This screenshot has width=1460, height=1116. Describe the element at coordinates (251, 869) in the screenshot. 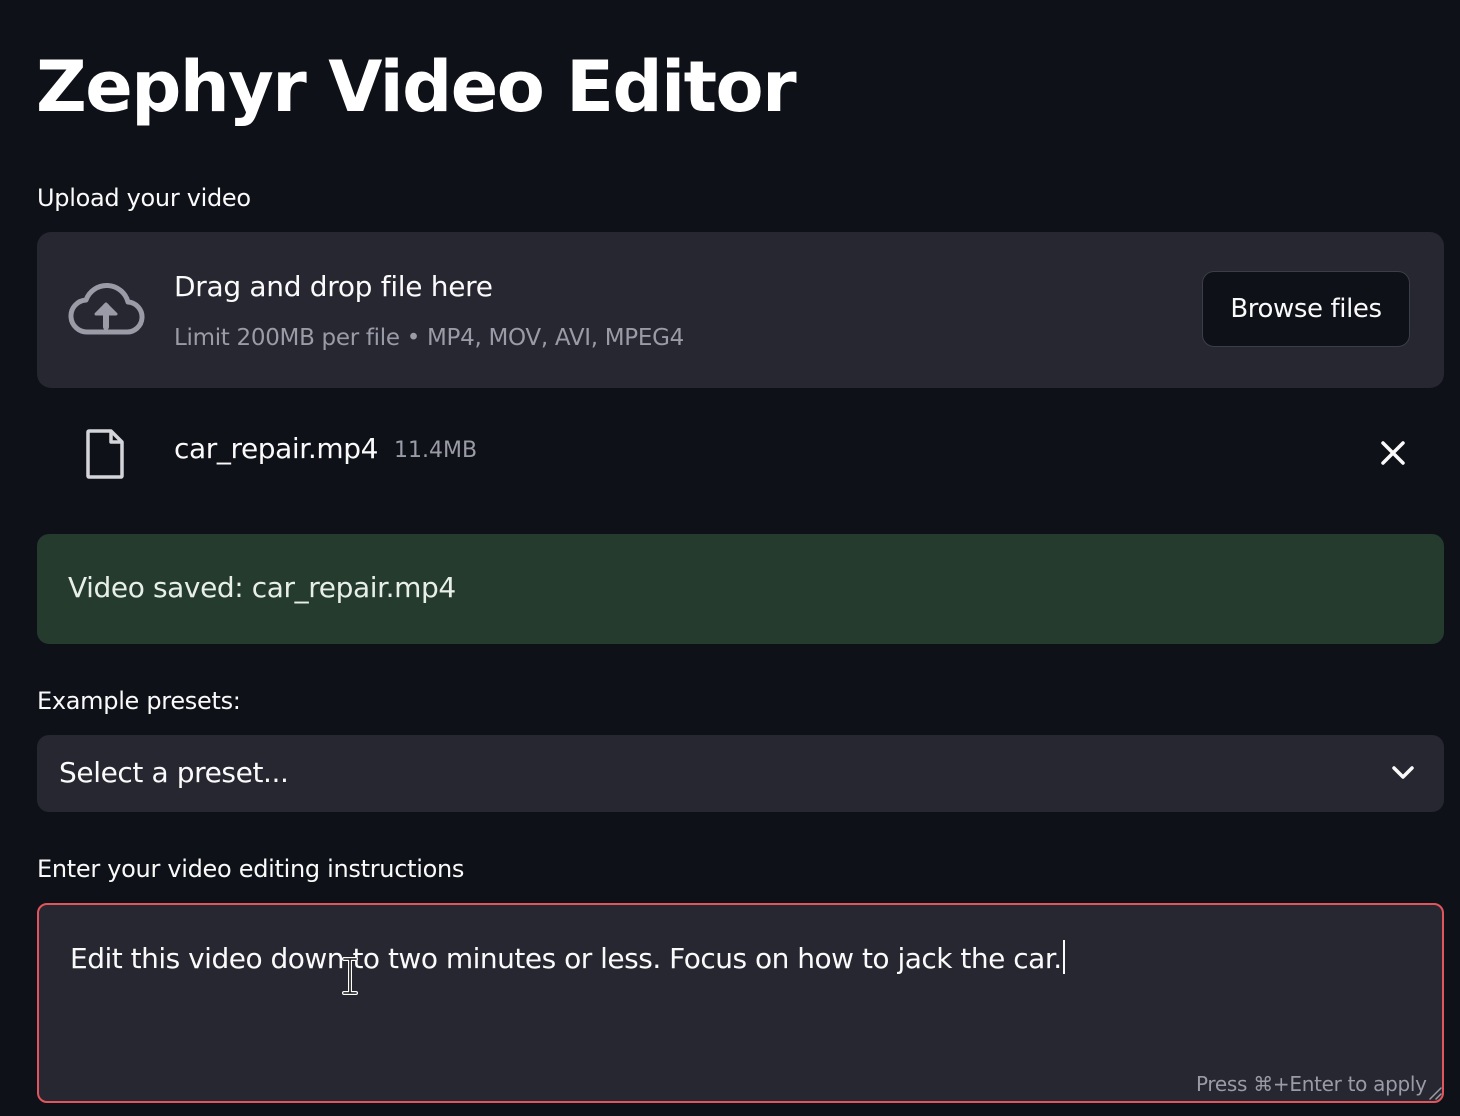

I see `instructions-label: Enter your video editing instructions` at that location.